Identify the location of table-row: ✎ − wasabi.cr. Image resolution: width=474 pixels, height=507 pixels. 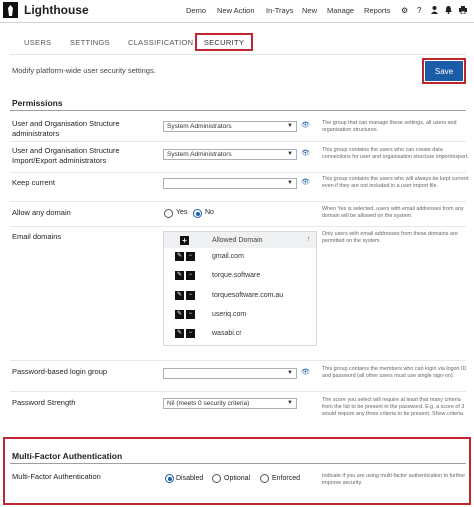
(240, 335).